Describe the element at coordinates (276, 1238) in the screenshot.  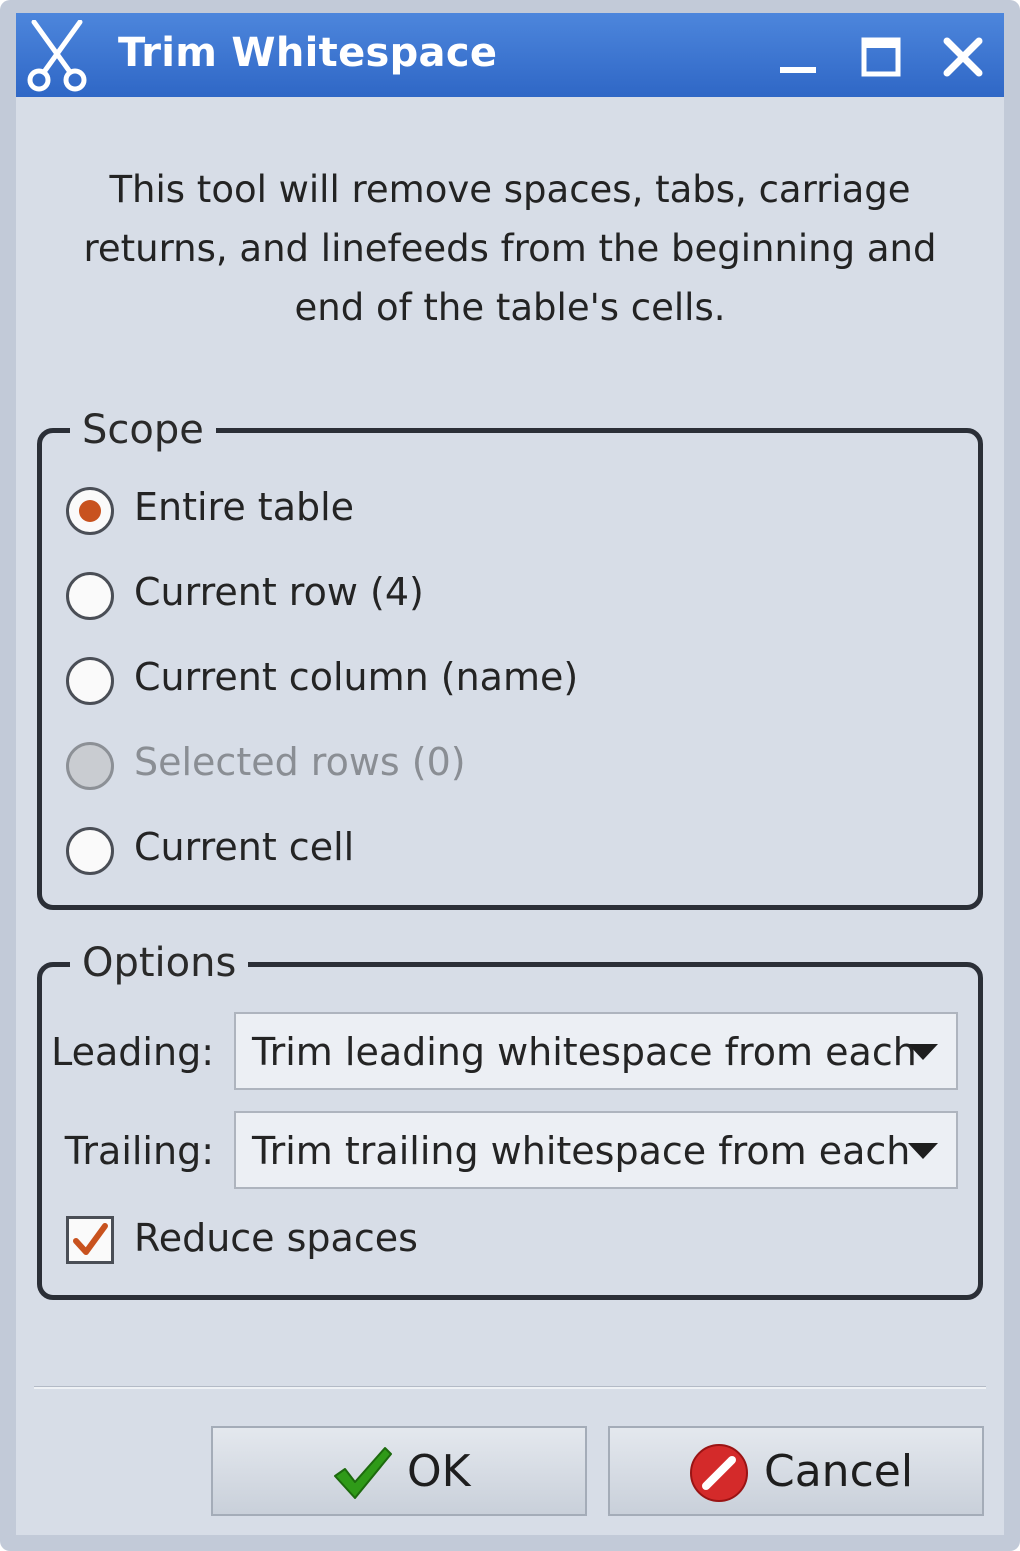
I see `reduce-spaces-label: Reduce spaces` at that location.